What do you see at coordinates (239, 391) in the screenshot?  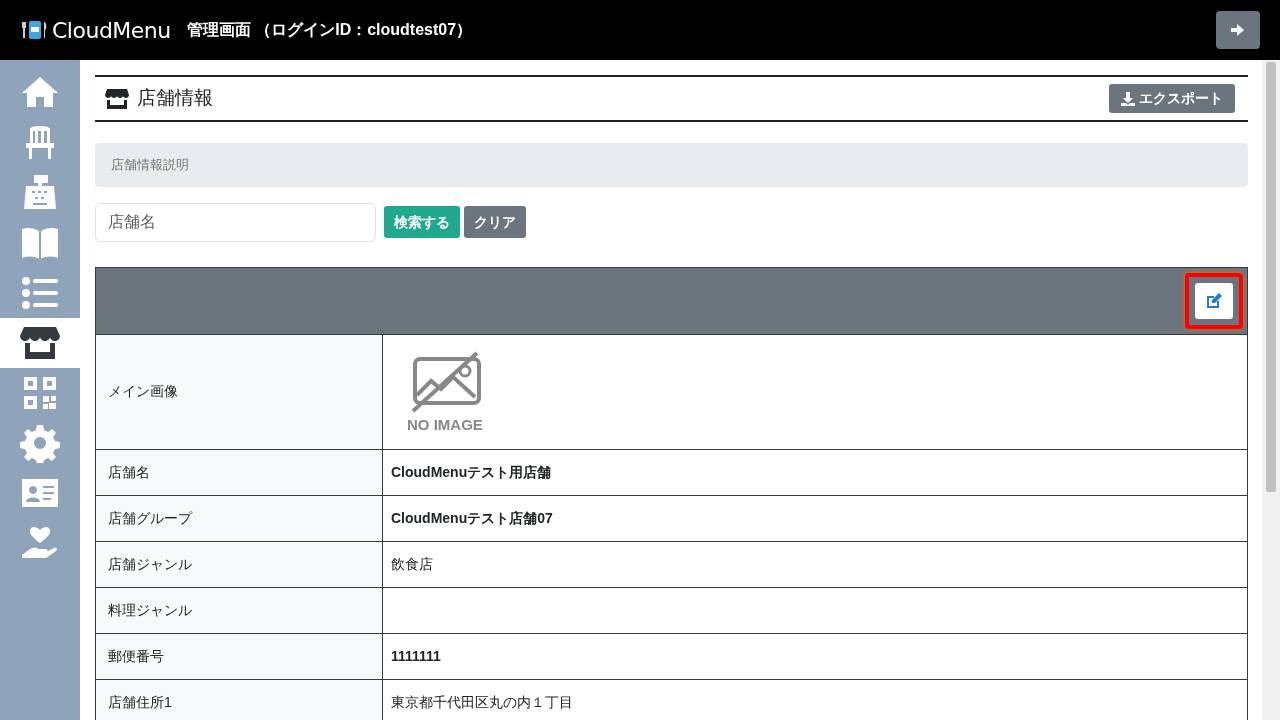 I see `table-label: メイン画像` at bounding box center [239, 391].